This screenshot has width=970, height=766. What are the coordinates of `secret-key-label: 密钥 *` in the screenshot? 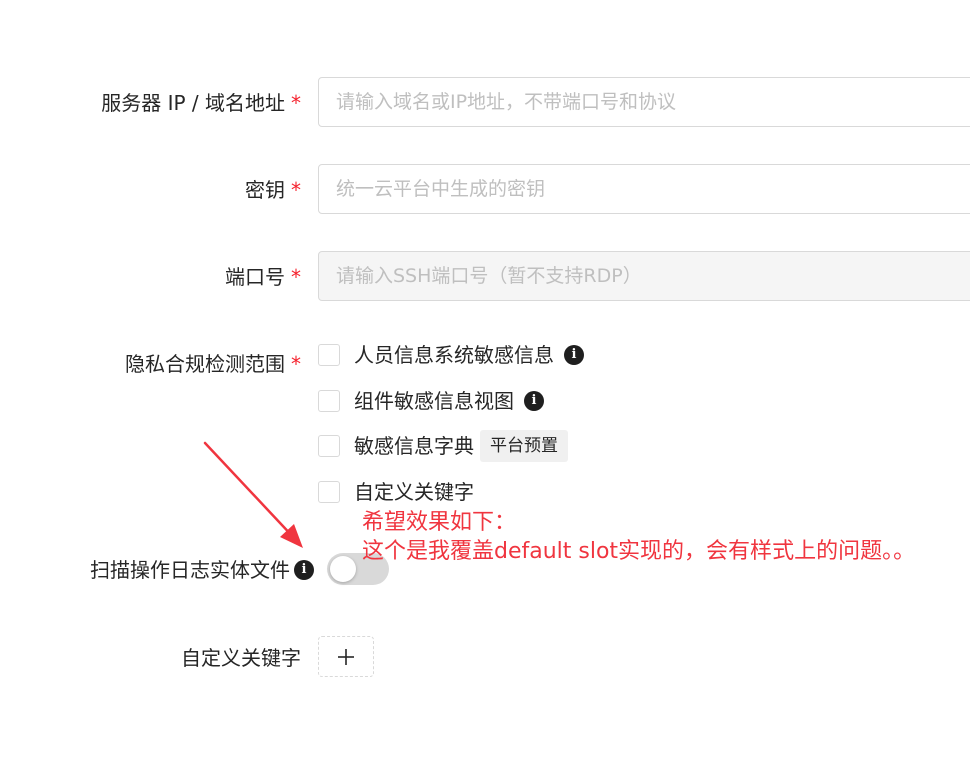 It's located at (273, 190).